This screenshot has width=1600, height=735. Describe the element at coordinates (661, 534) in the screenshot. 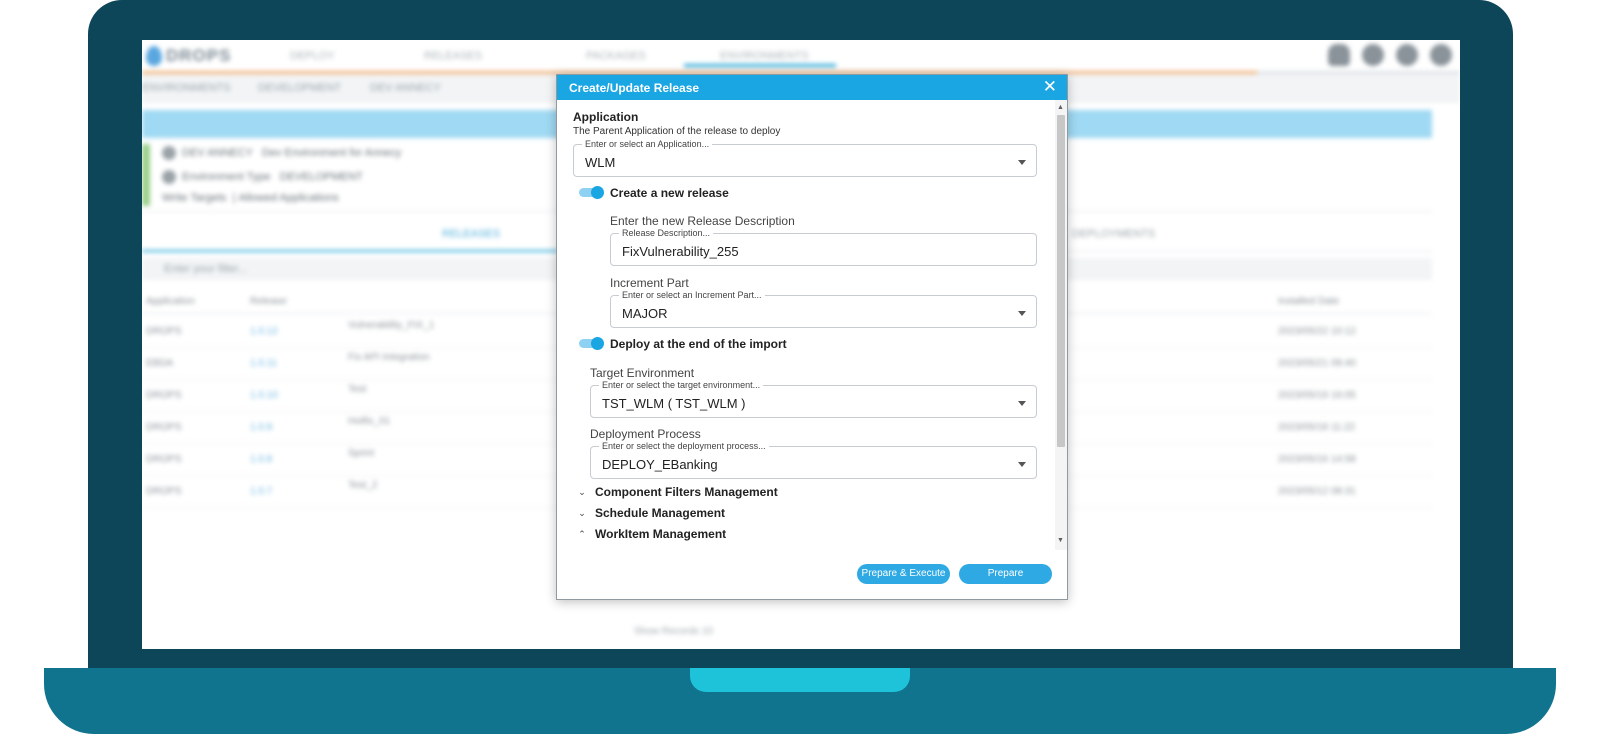

I see `workitem-label: WorkItem Management` at that location.